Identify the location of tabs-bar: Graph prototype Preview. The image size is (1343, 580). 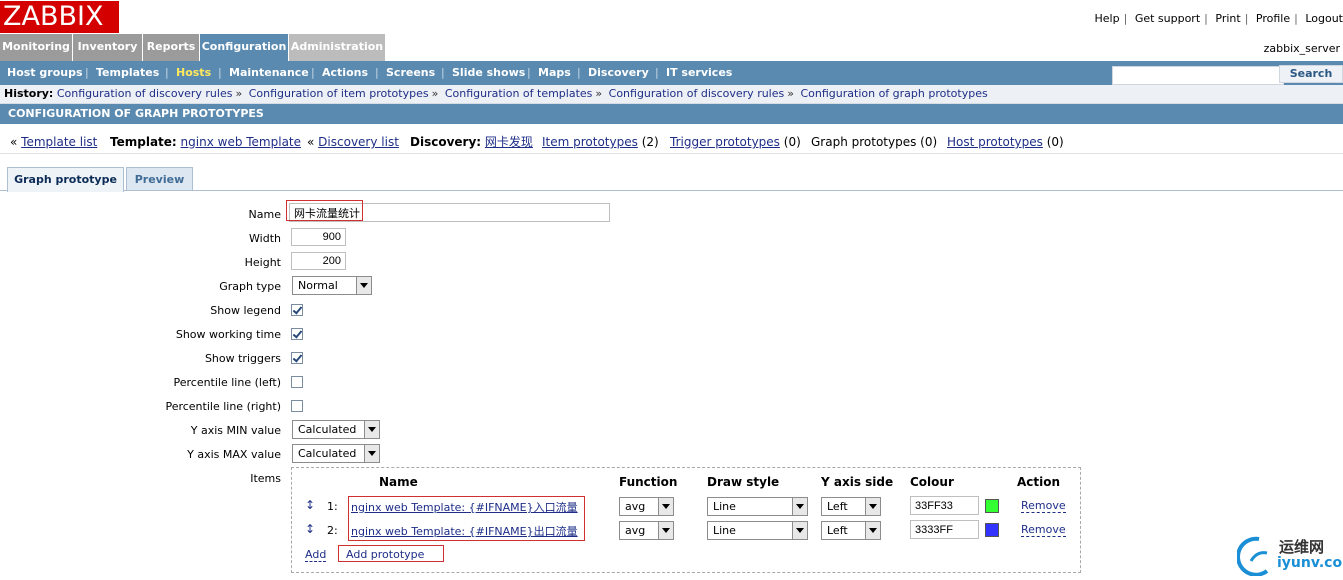
(671, 178).